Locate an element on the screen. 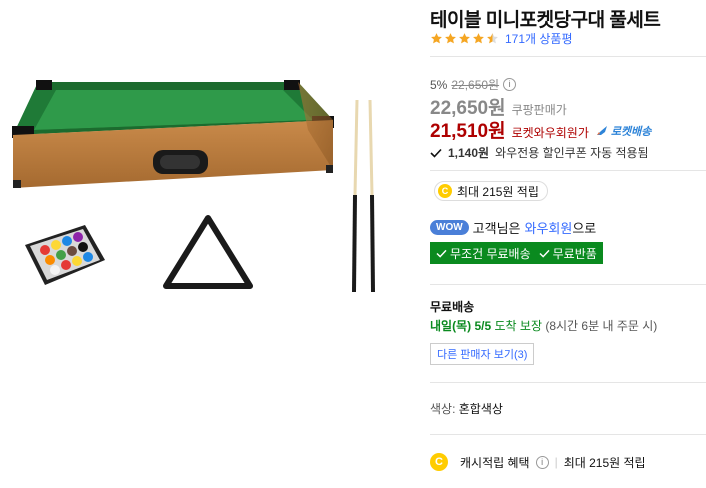 Image resolution: width=706 pixels, height=488 pixels. product-title: 테이블 미니포켓당구대 풀세트 is located at coordinates (545, 20).